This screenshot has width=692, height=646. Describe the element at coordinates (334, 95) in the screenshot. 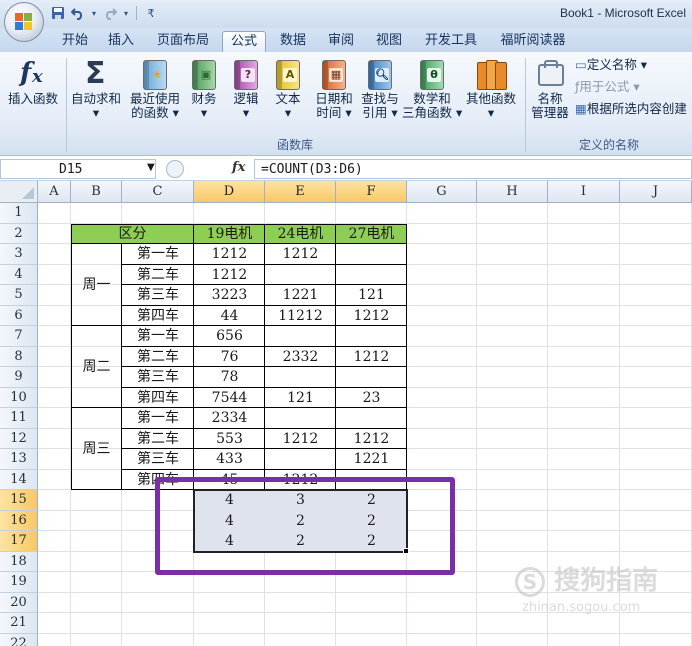

I see `date-time-button: ▦ 日期和 时间 ▾` at that location.